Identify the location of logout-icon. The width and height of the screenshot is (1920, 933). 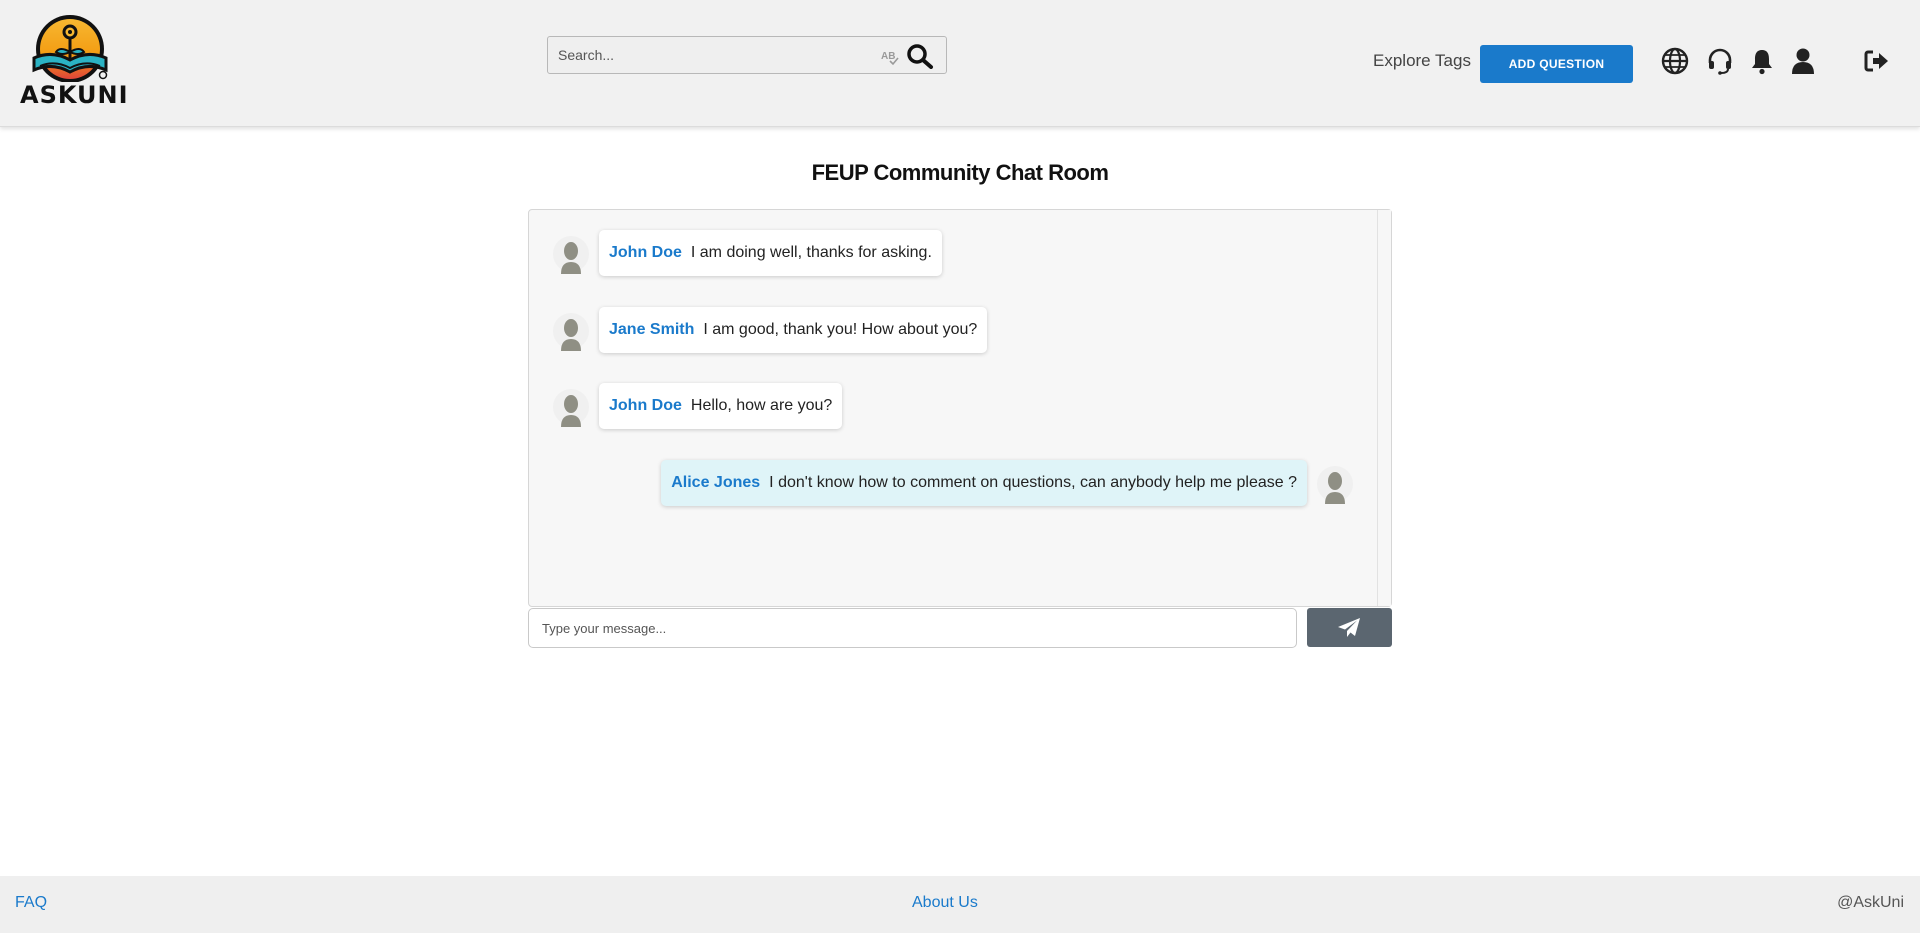
(1876, 61).